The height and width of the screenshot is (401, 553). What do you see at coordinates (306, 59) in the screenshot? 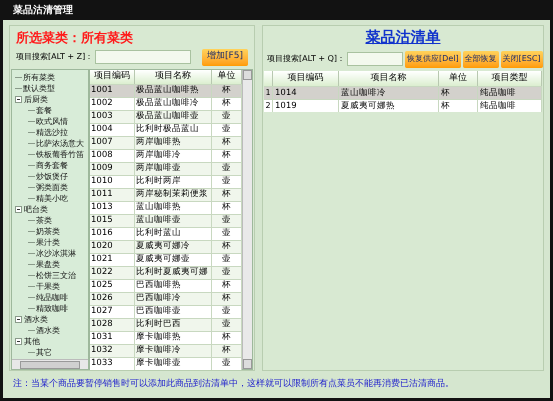
I see `search-label: 项目搜索[ALT + Q]：` at bounding box center [306, 59].